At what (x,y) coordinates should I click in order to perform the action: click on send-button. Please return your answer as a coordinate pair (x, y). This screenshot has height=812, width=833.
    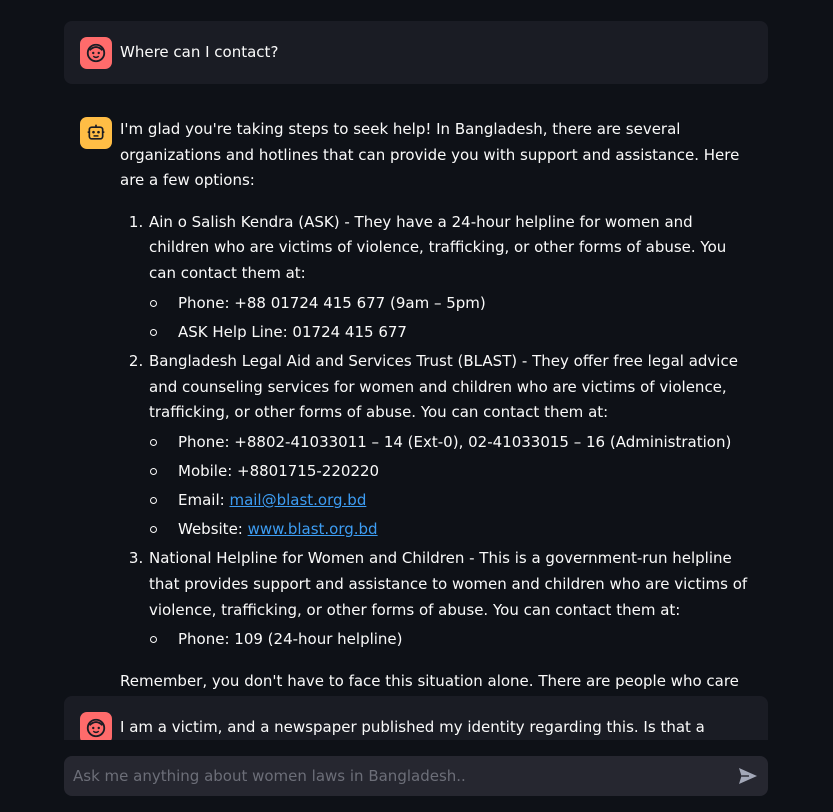
    Looking at the image, I should click on (748, 776).